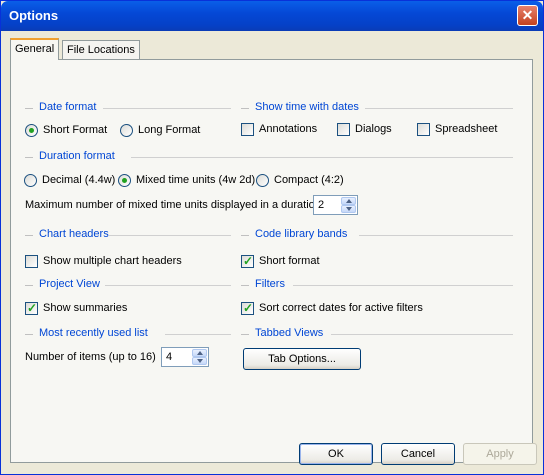 The image size is (544, 475). Describe the element at coordinates (418, 454) in the screenshot. I see `cancel-button: Cancel` at that location.